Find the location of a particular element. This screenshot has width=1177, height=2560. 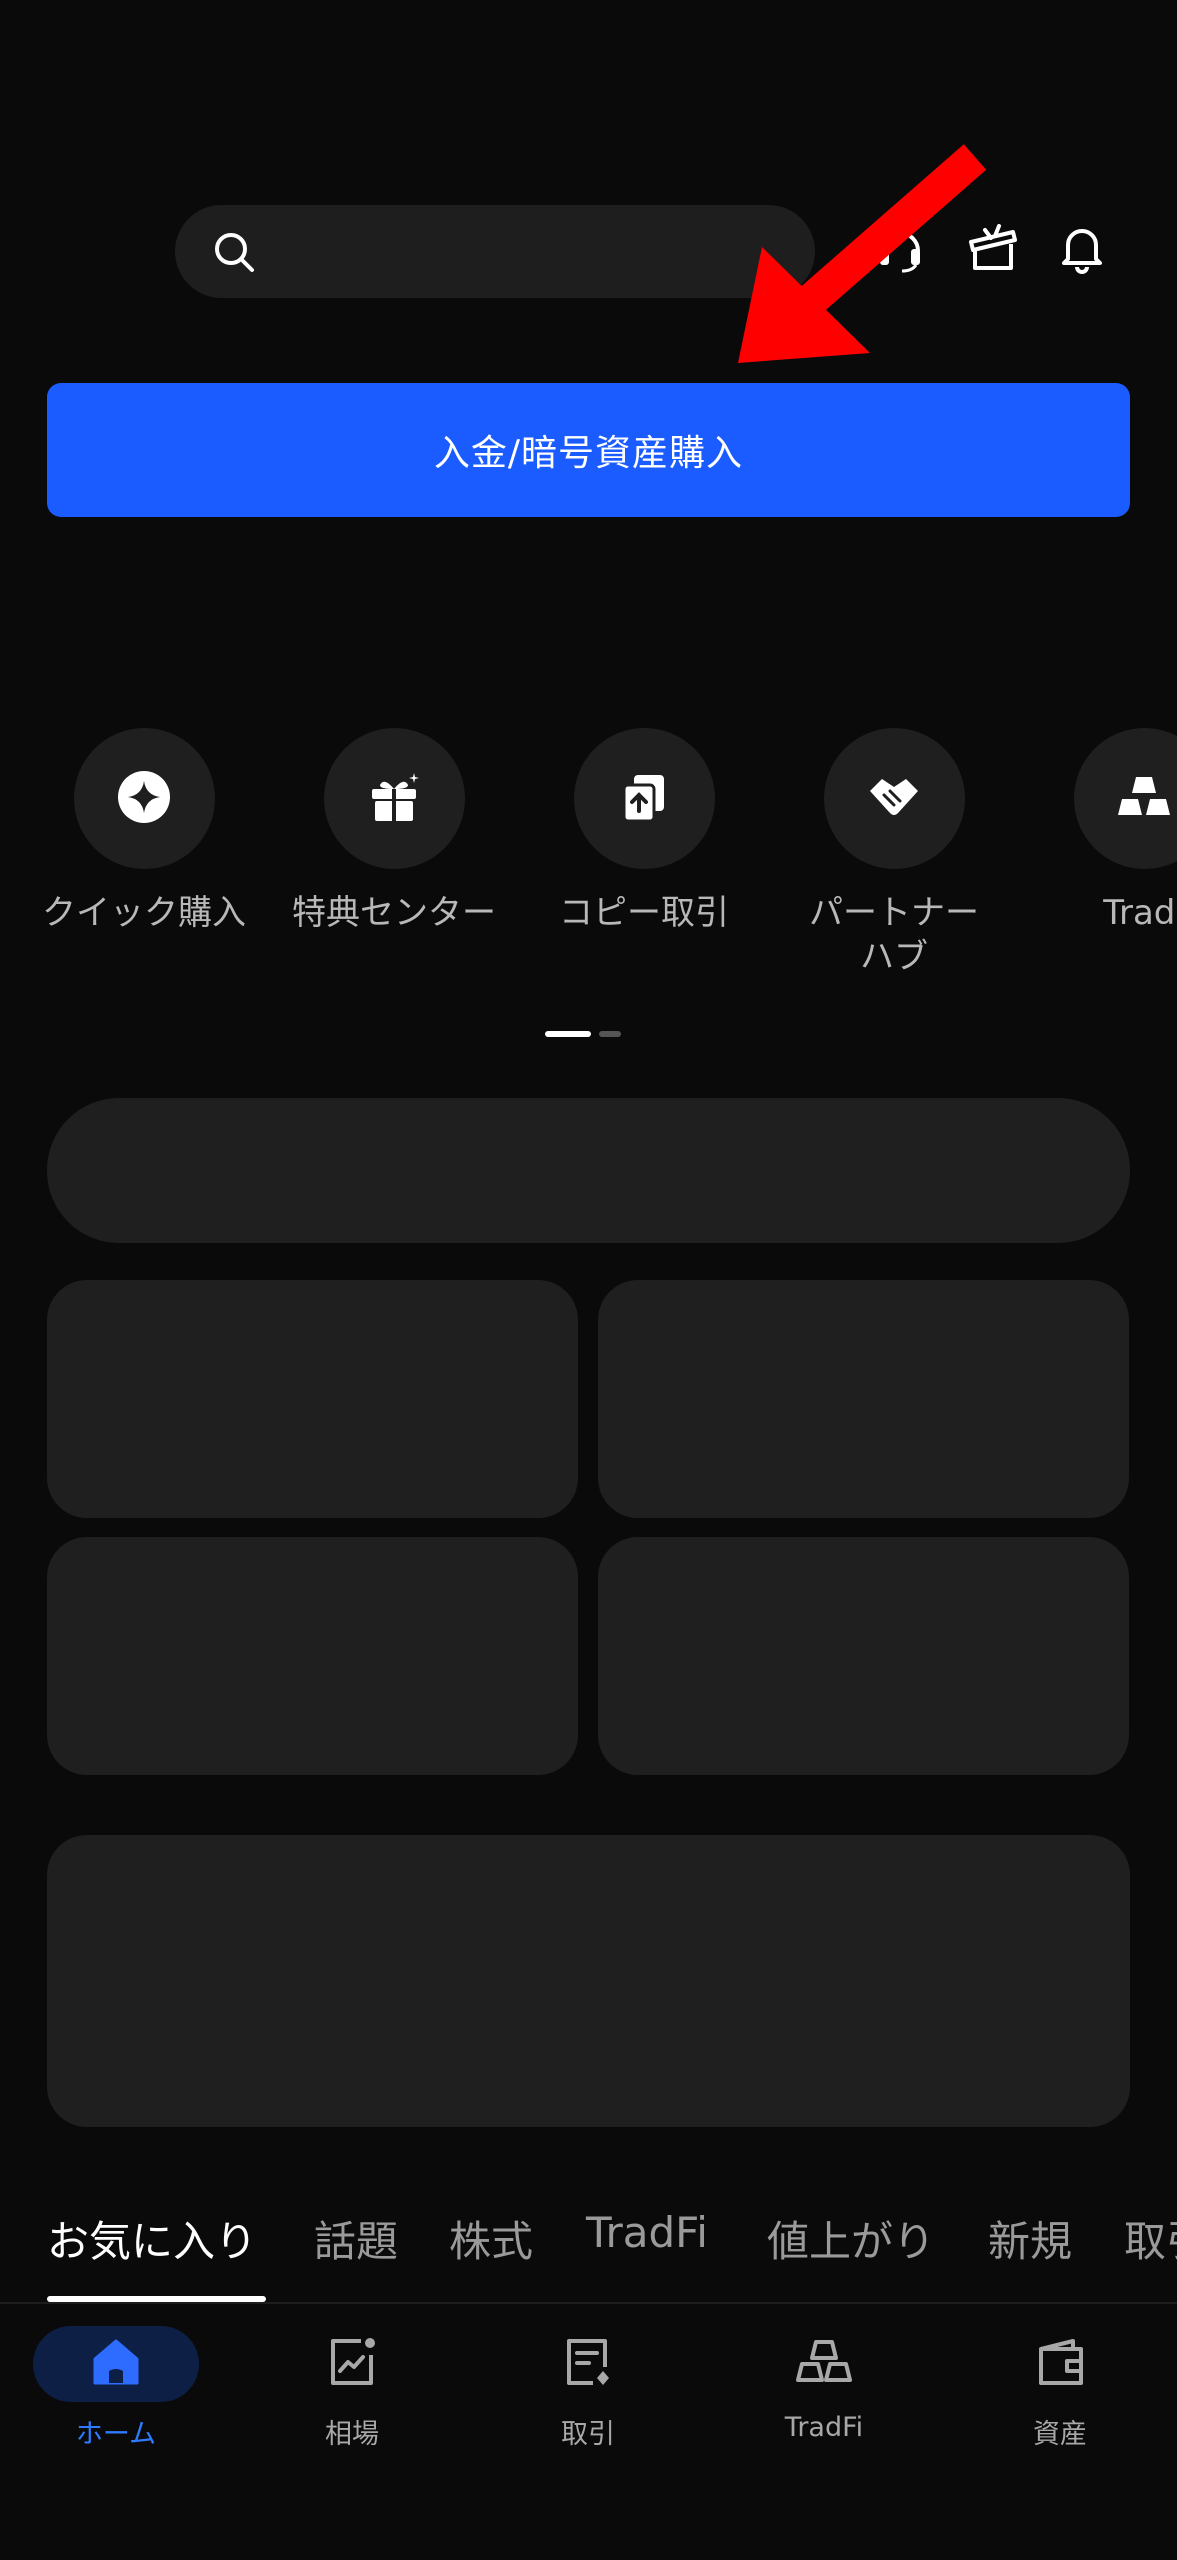

market-tabs: お気に入り 話題 株式 TradFi 値上がり 新規 取引 is located at coordinates (588, 2235).